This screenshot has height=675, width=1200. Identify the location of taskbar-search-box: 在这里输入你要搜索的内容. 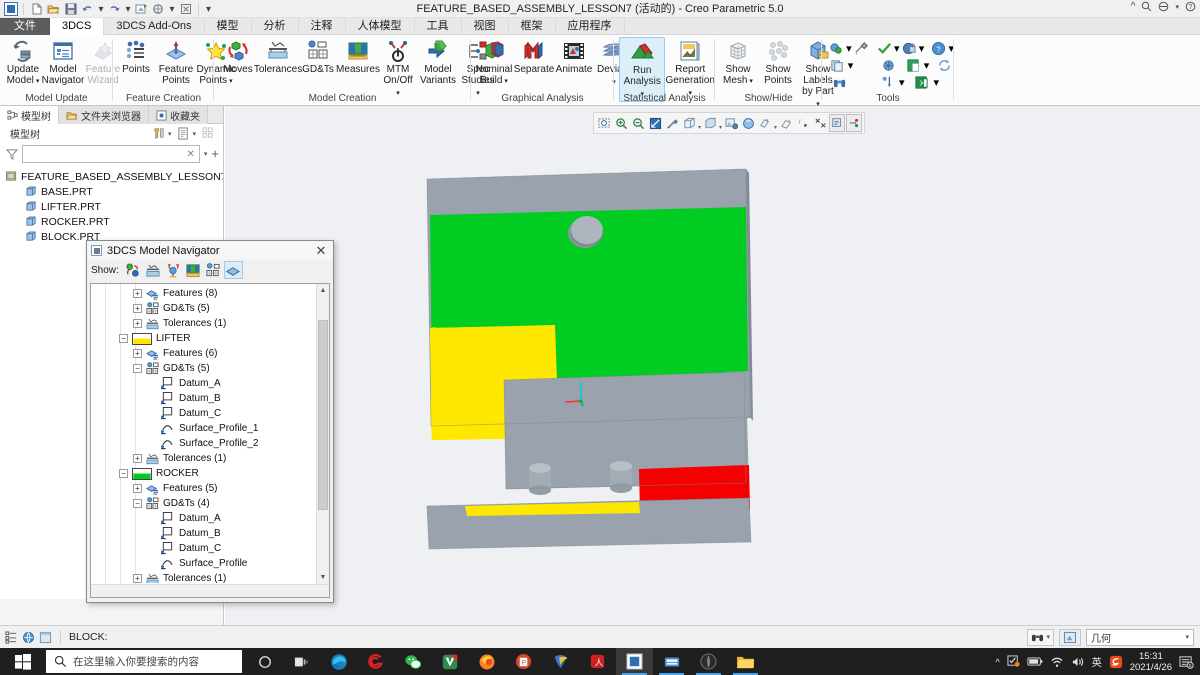
(144, 661).